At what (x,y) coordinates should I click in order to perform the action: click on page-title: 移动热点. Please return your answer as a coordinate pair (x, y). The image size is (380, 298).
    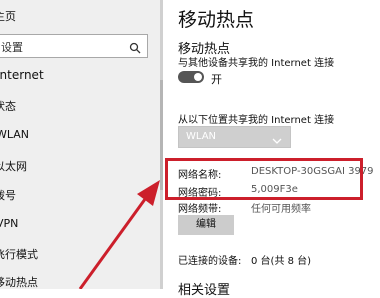
    Looking at the image, I should click on (216, 20).